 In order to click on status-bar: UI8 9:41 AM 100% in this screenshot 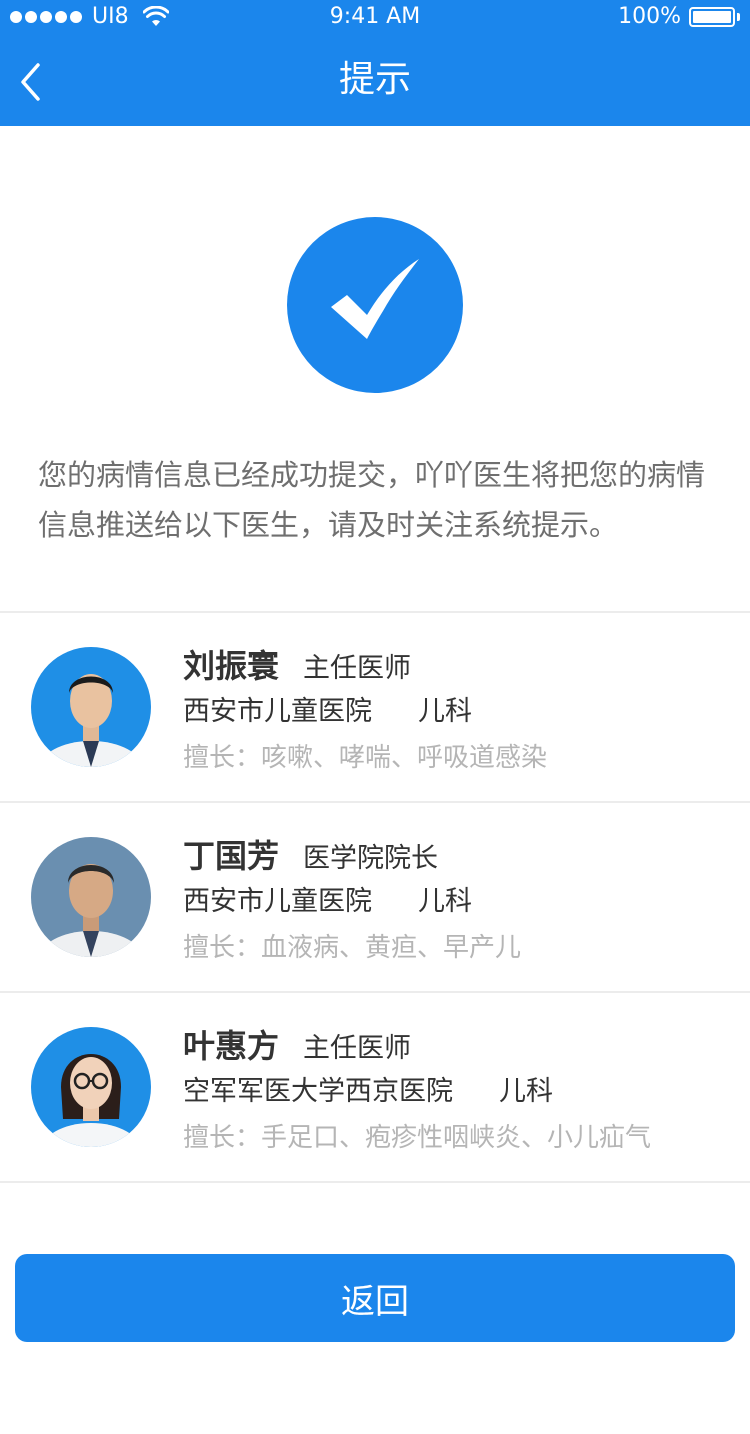, I will do `click(375, 18)`.